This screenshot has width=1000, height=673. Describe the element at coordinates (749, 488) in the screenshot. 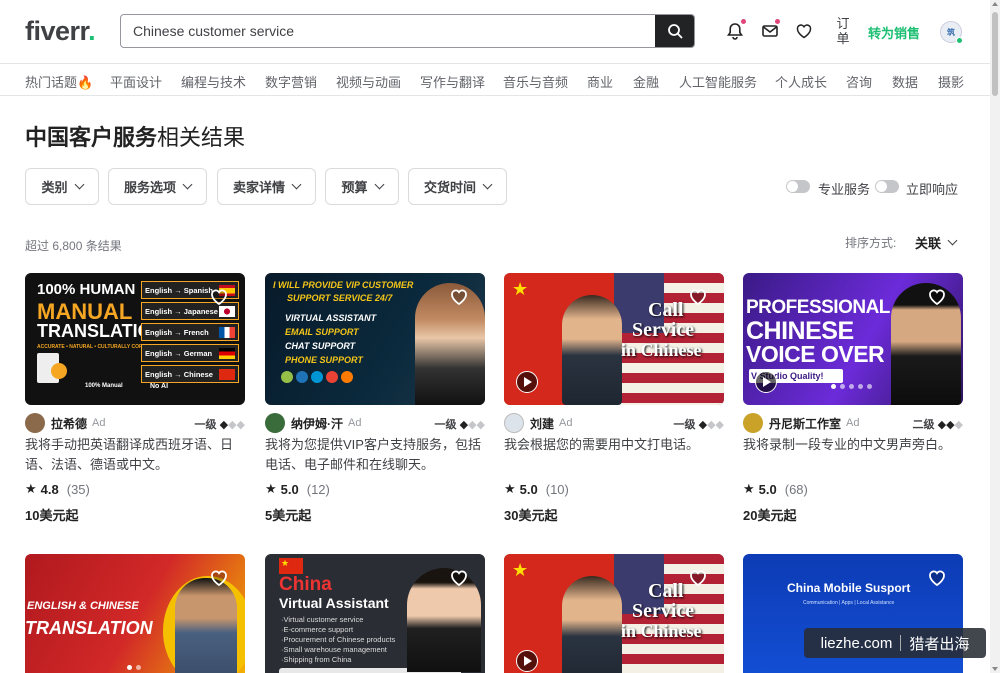

I see `star-icon: ★` at that location.